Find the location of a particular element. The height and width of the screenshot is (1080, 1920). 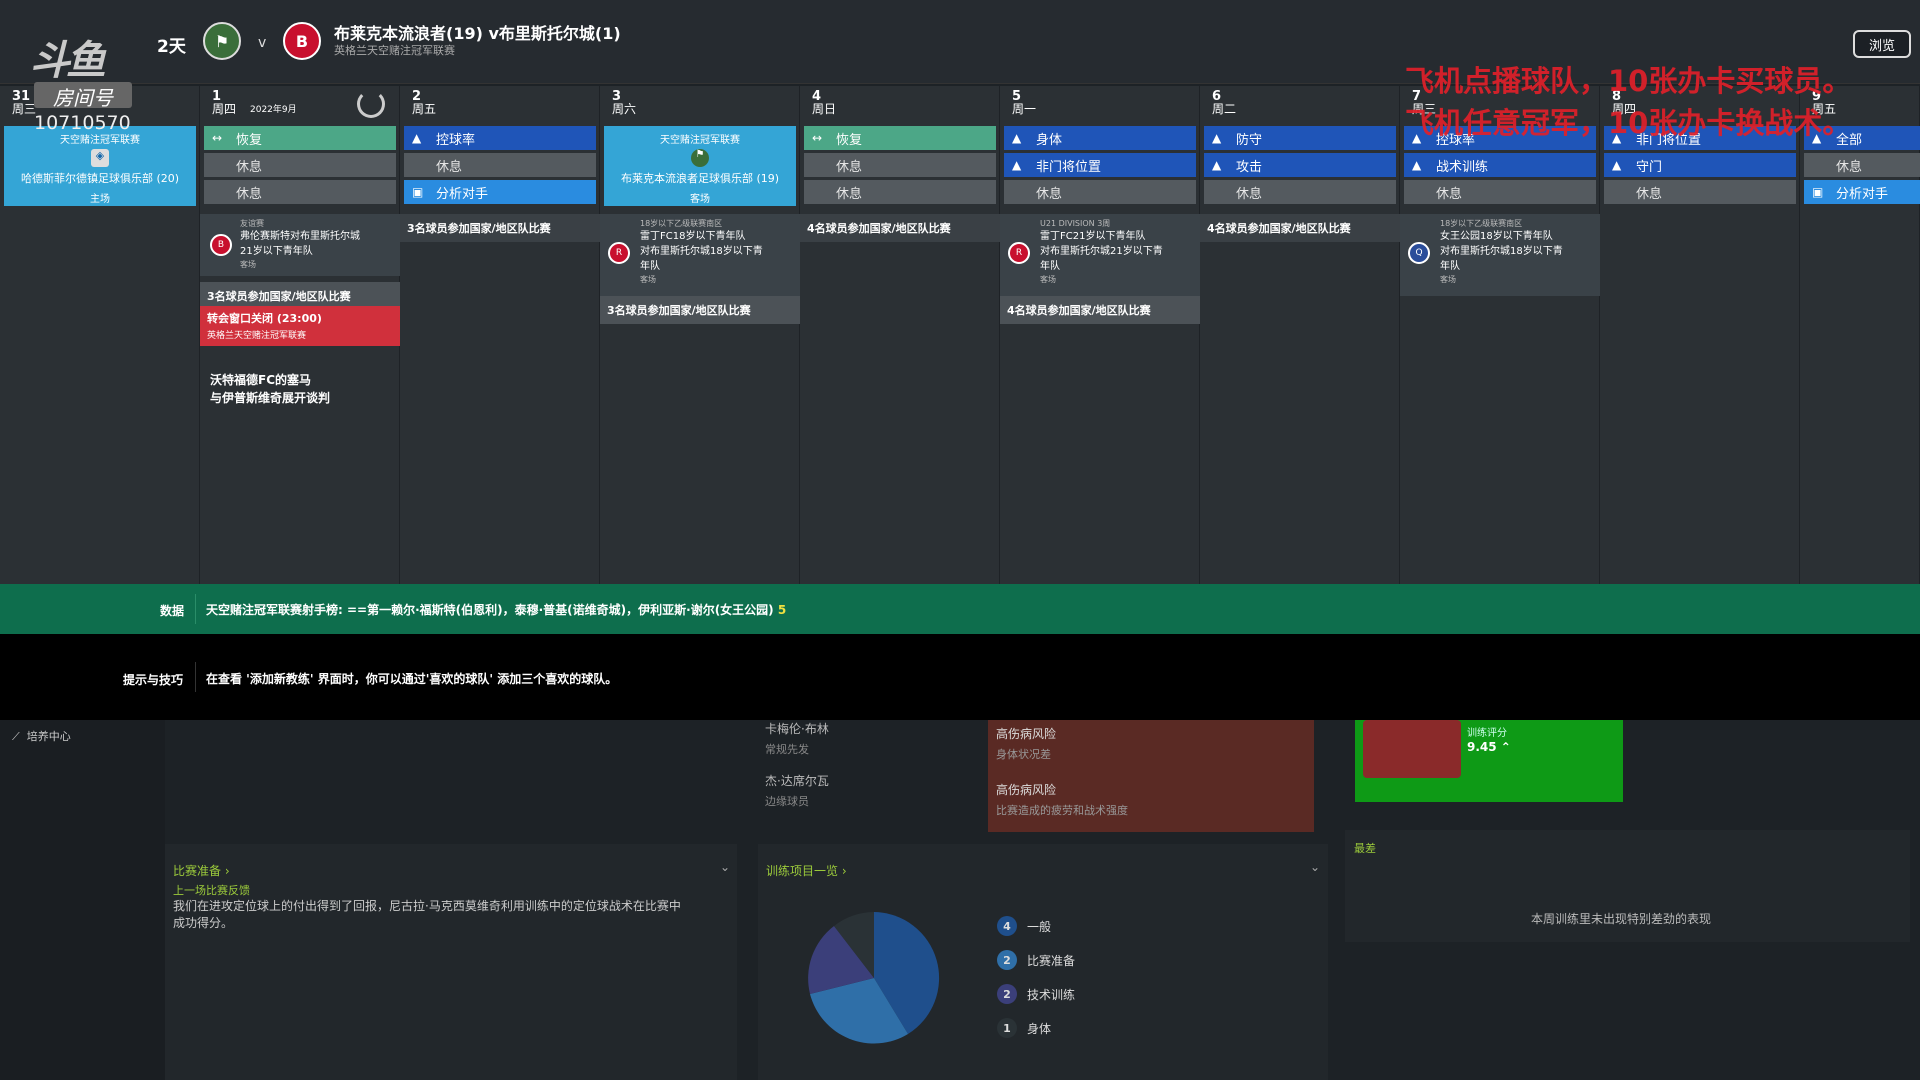

injury-risk-badge: 高伤病风险 身体状况差 is located at coordinates (1151, 748).